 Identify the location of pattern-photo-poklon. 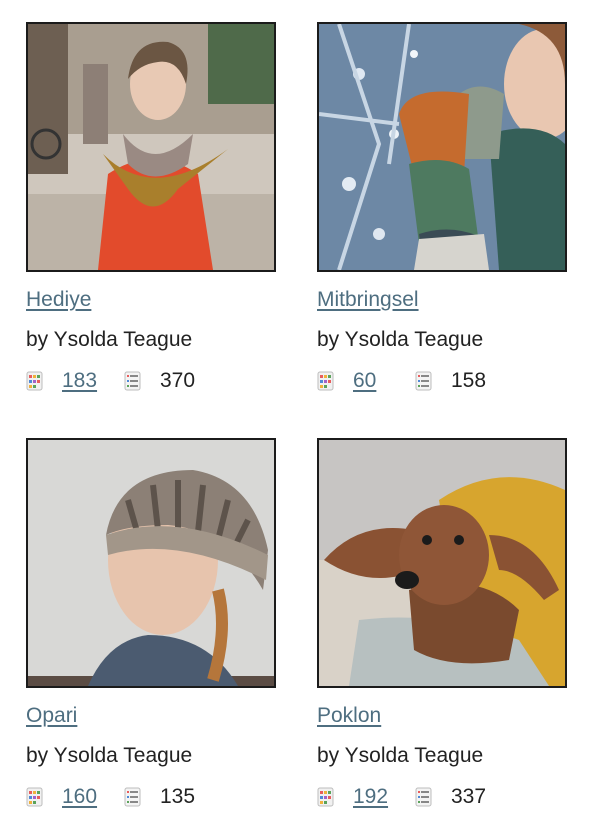
(442, 563).